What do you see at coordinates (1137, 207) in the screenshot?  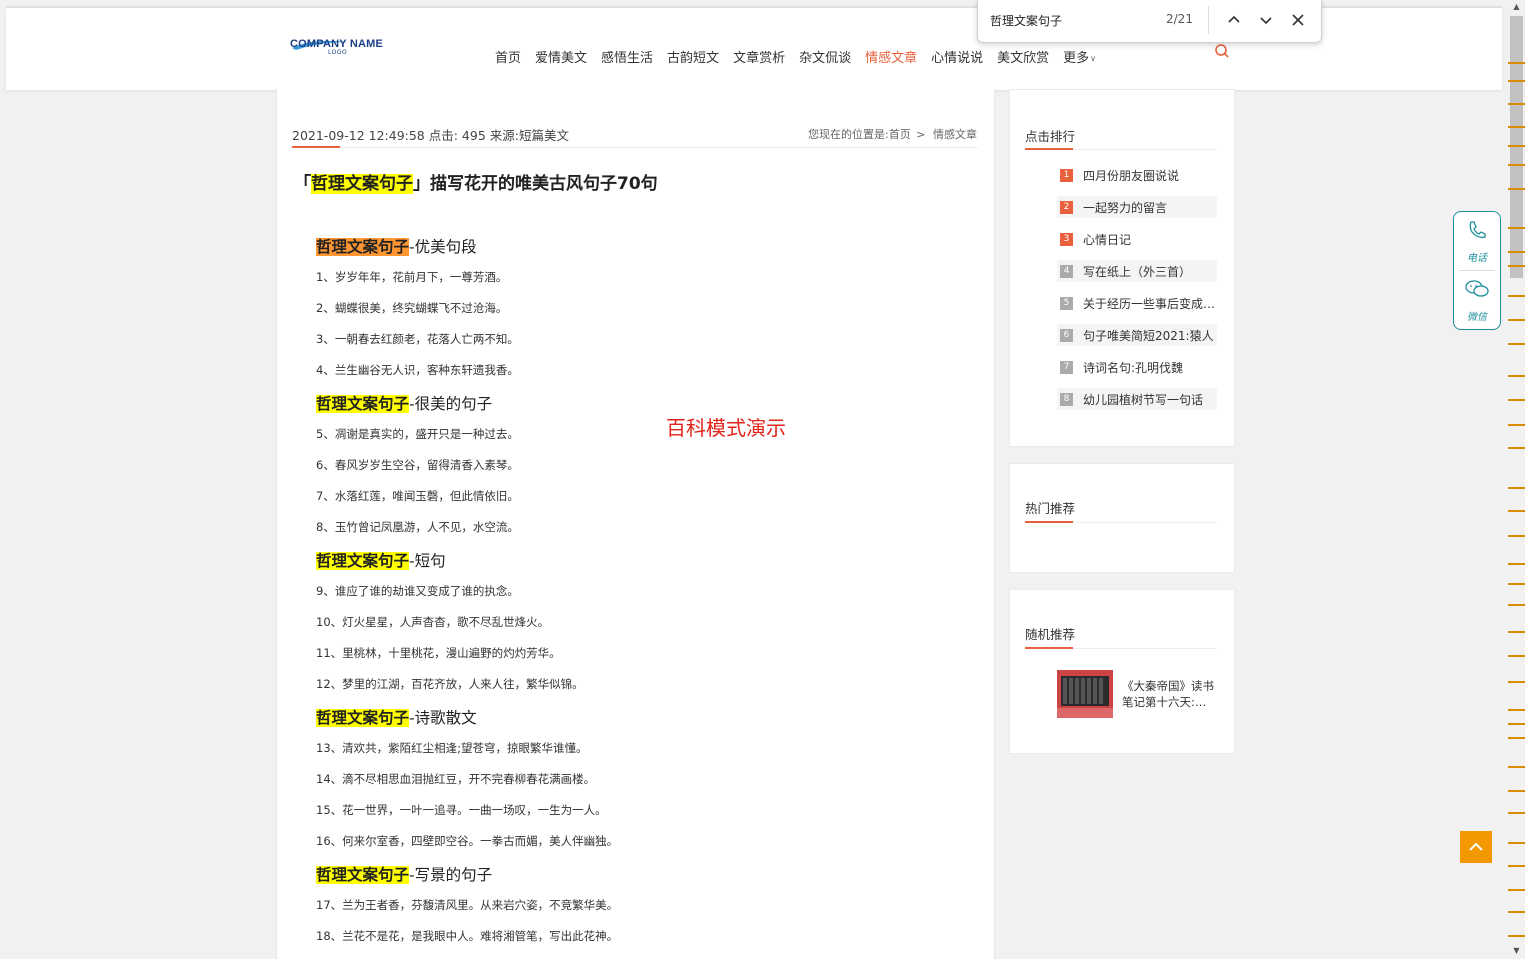 I see `ranking-item: 2 一起努力的留言` at bounding box center [1137, 207].